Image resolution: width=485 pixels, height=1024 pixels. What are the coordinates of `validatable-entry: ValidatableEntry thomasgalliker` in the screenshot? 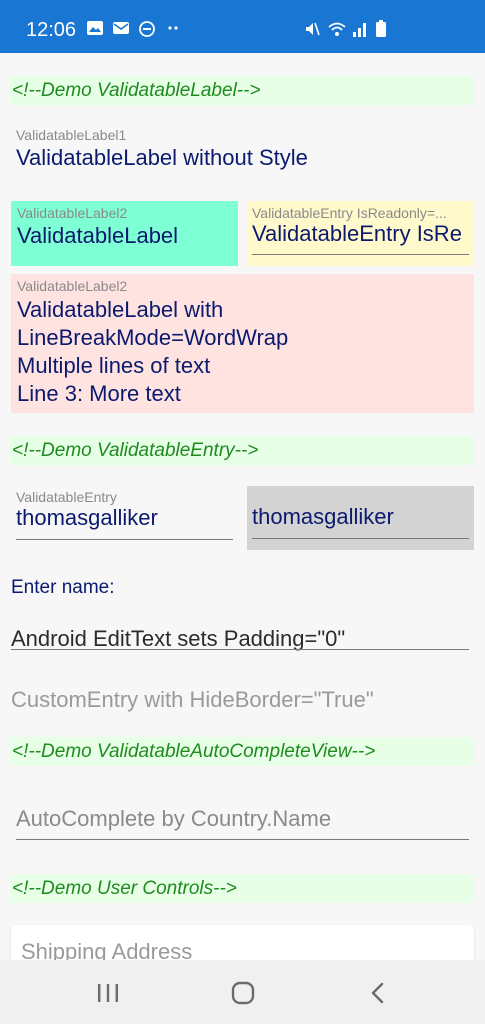 It's located at (124, 515).